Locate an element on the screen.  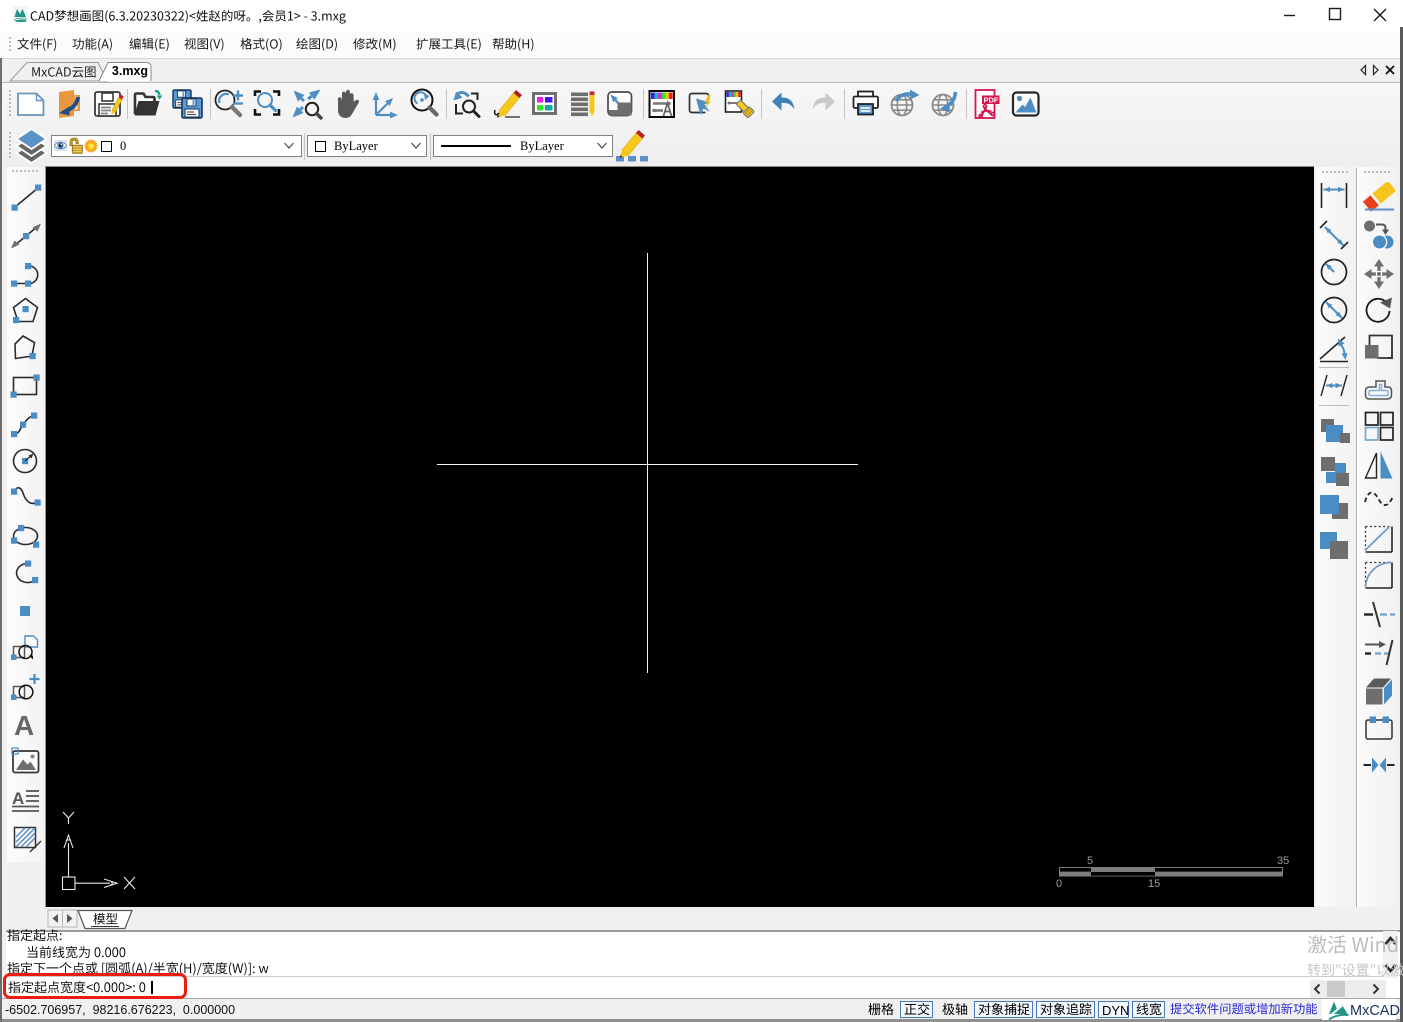
svg-text: 0 is located at coordinates (1059, 883).